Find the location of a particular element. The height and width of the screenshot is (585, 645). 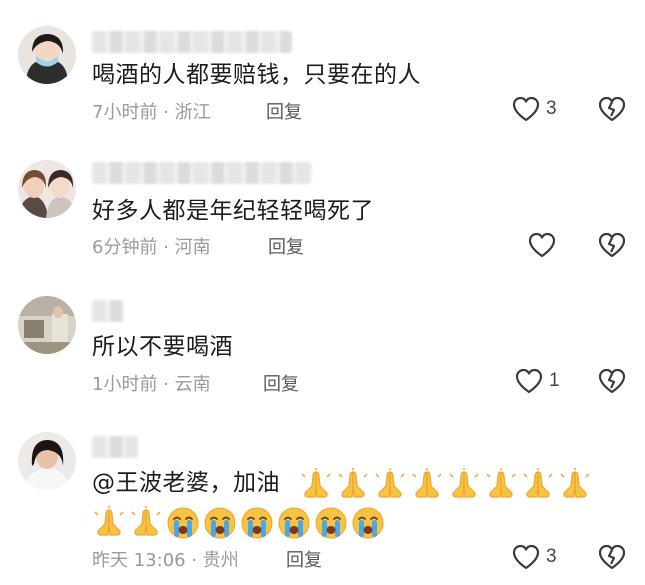

like-button is located at coordinates (542, 245).